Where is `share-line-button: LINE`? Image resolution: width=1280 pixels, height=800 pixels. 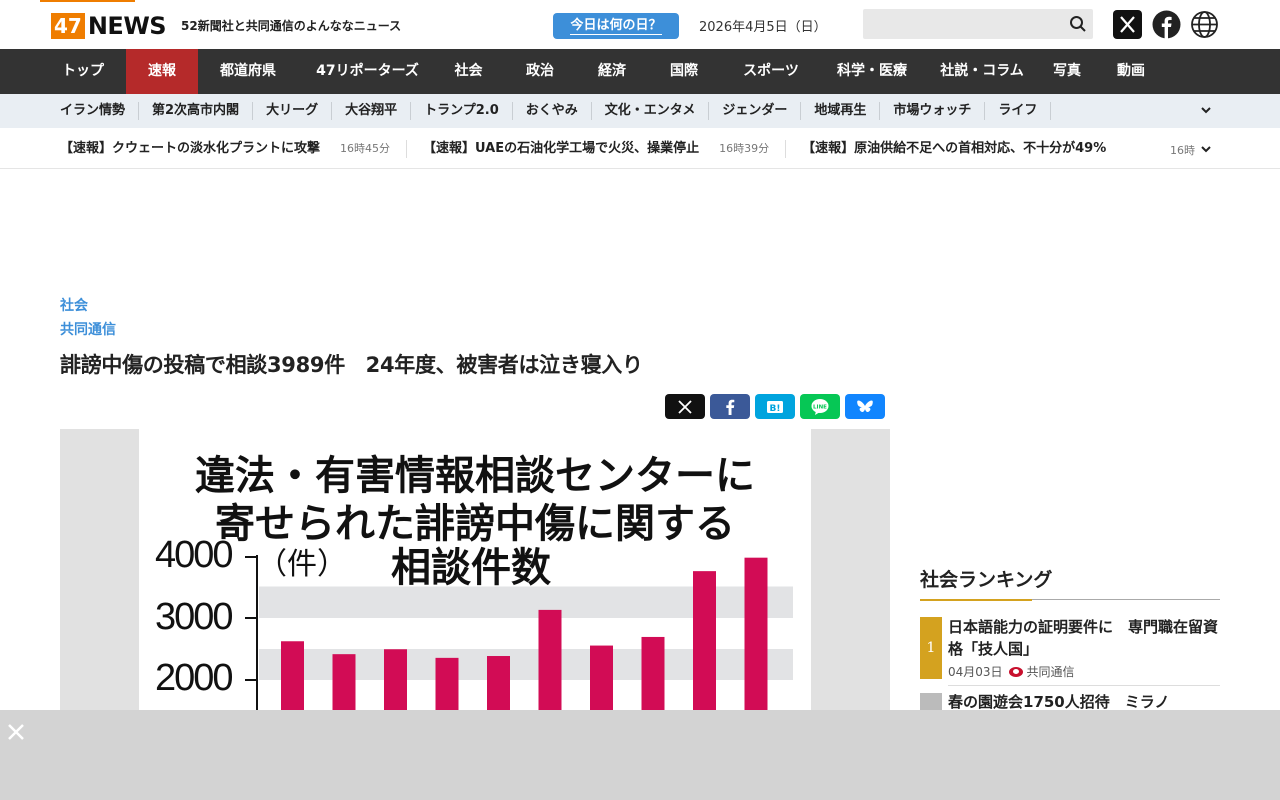
share-line-button: LINE is located at coordinates (820, 406).